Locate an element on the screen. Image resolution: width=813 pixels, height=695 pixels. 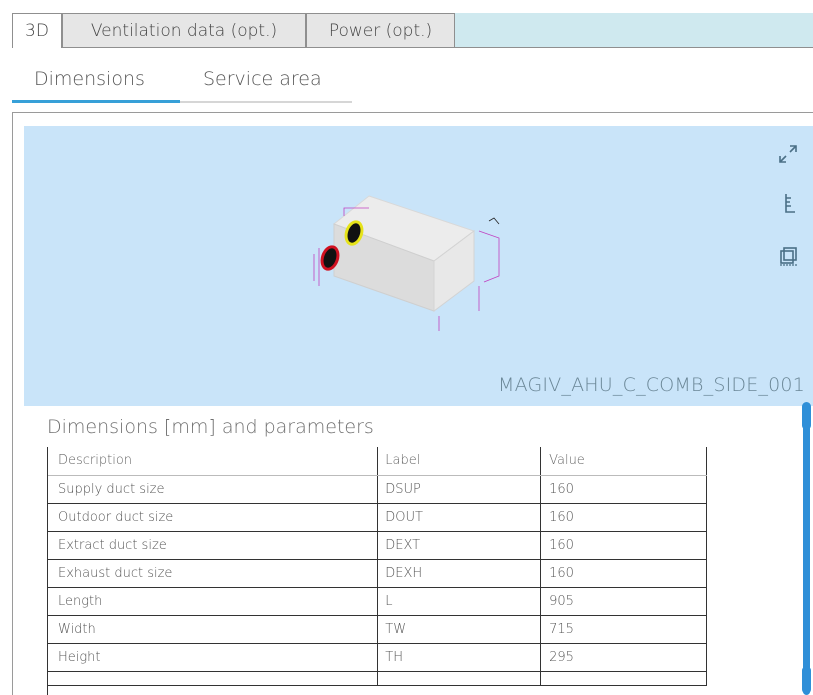
table-row: Width TW 715 is located at coordinates (377, 629).